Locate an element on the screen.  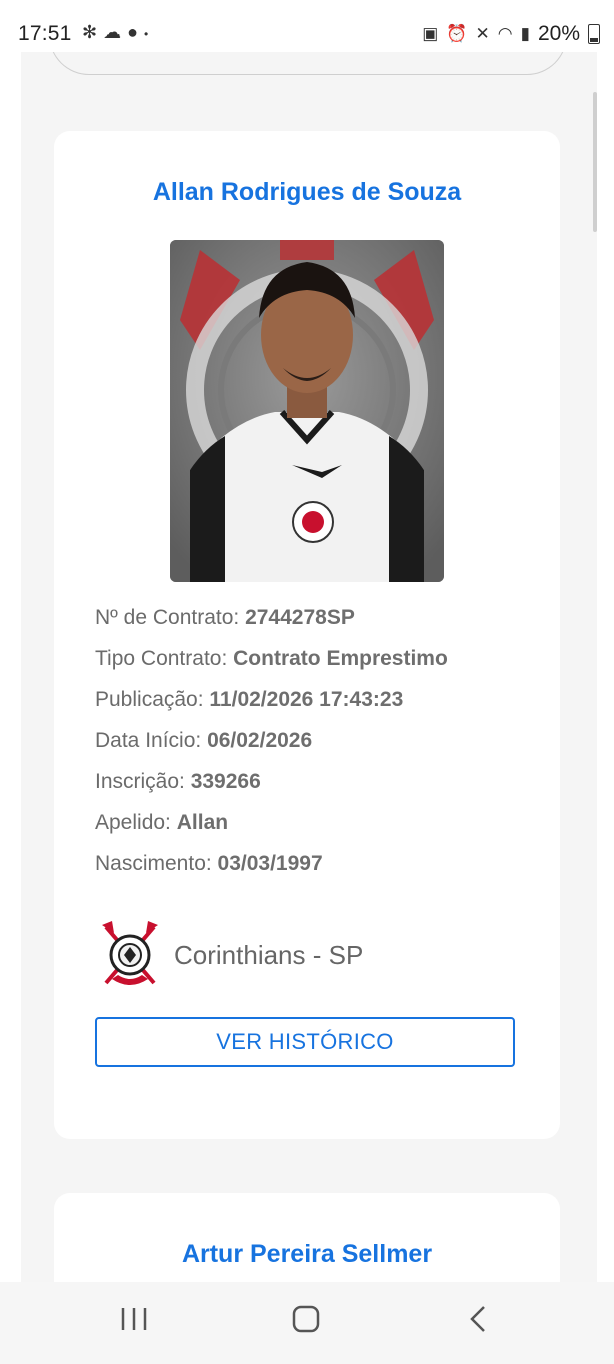
club-name: Corinthians - SP is located at coordinates (269, 954).